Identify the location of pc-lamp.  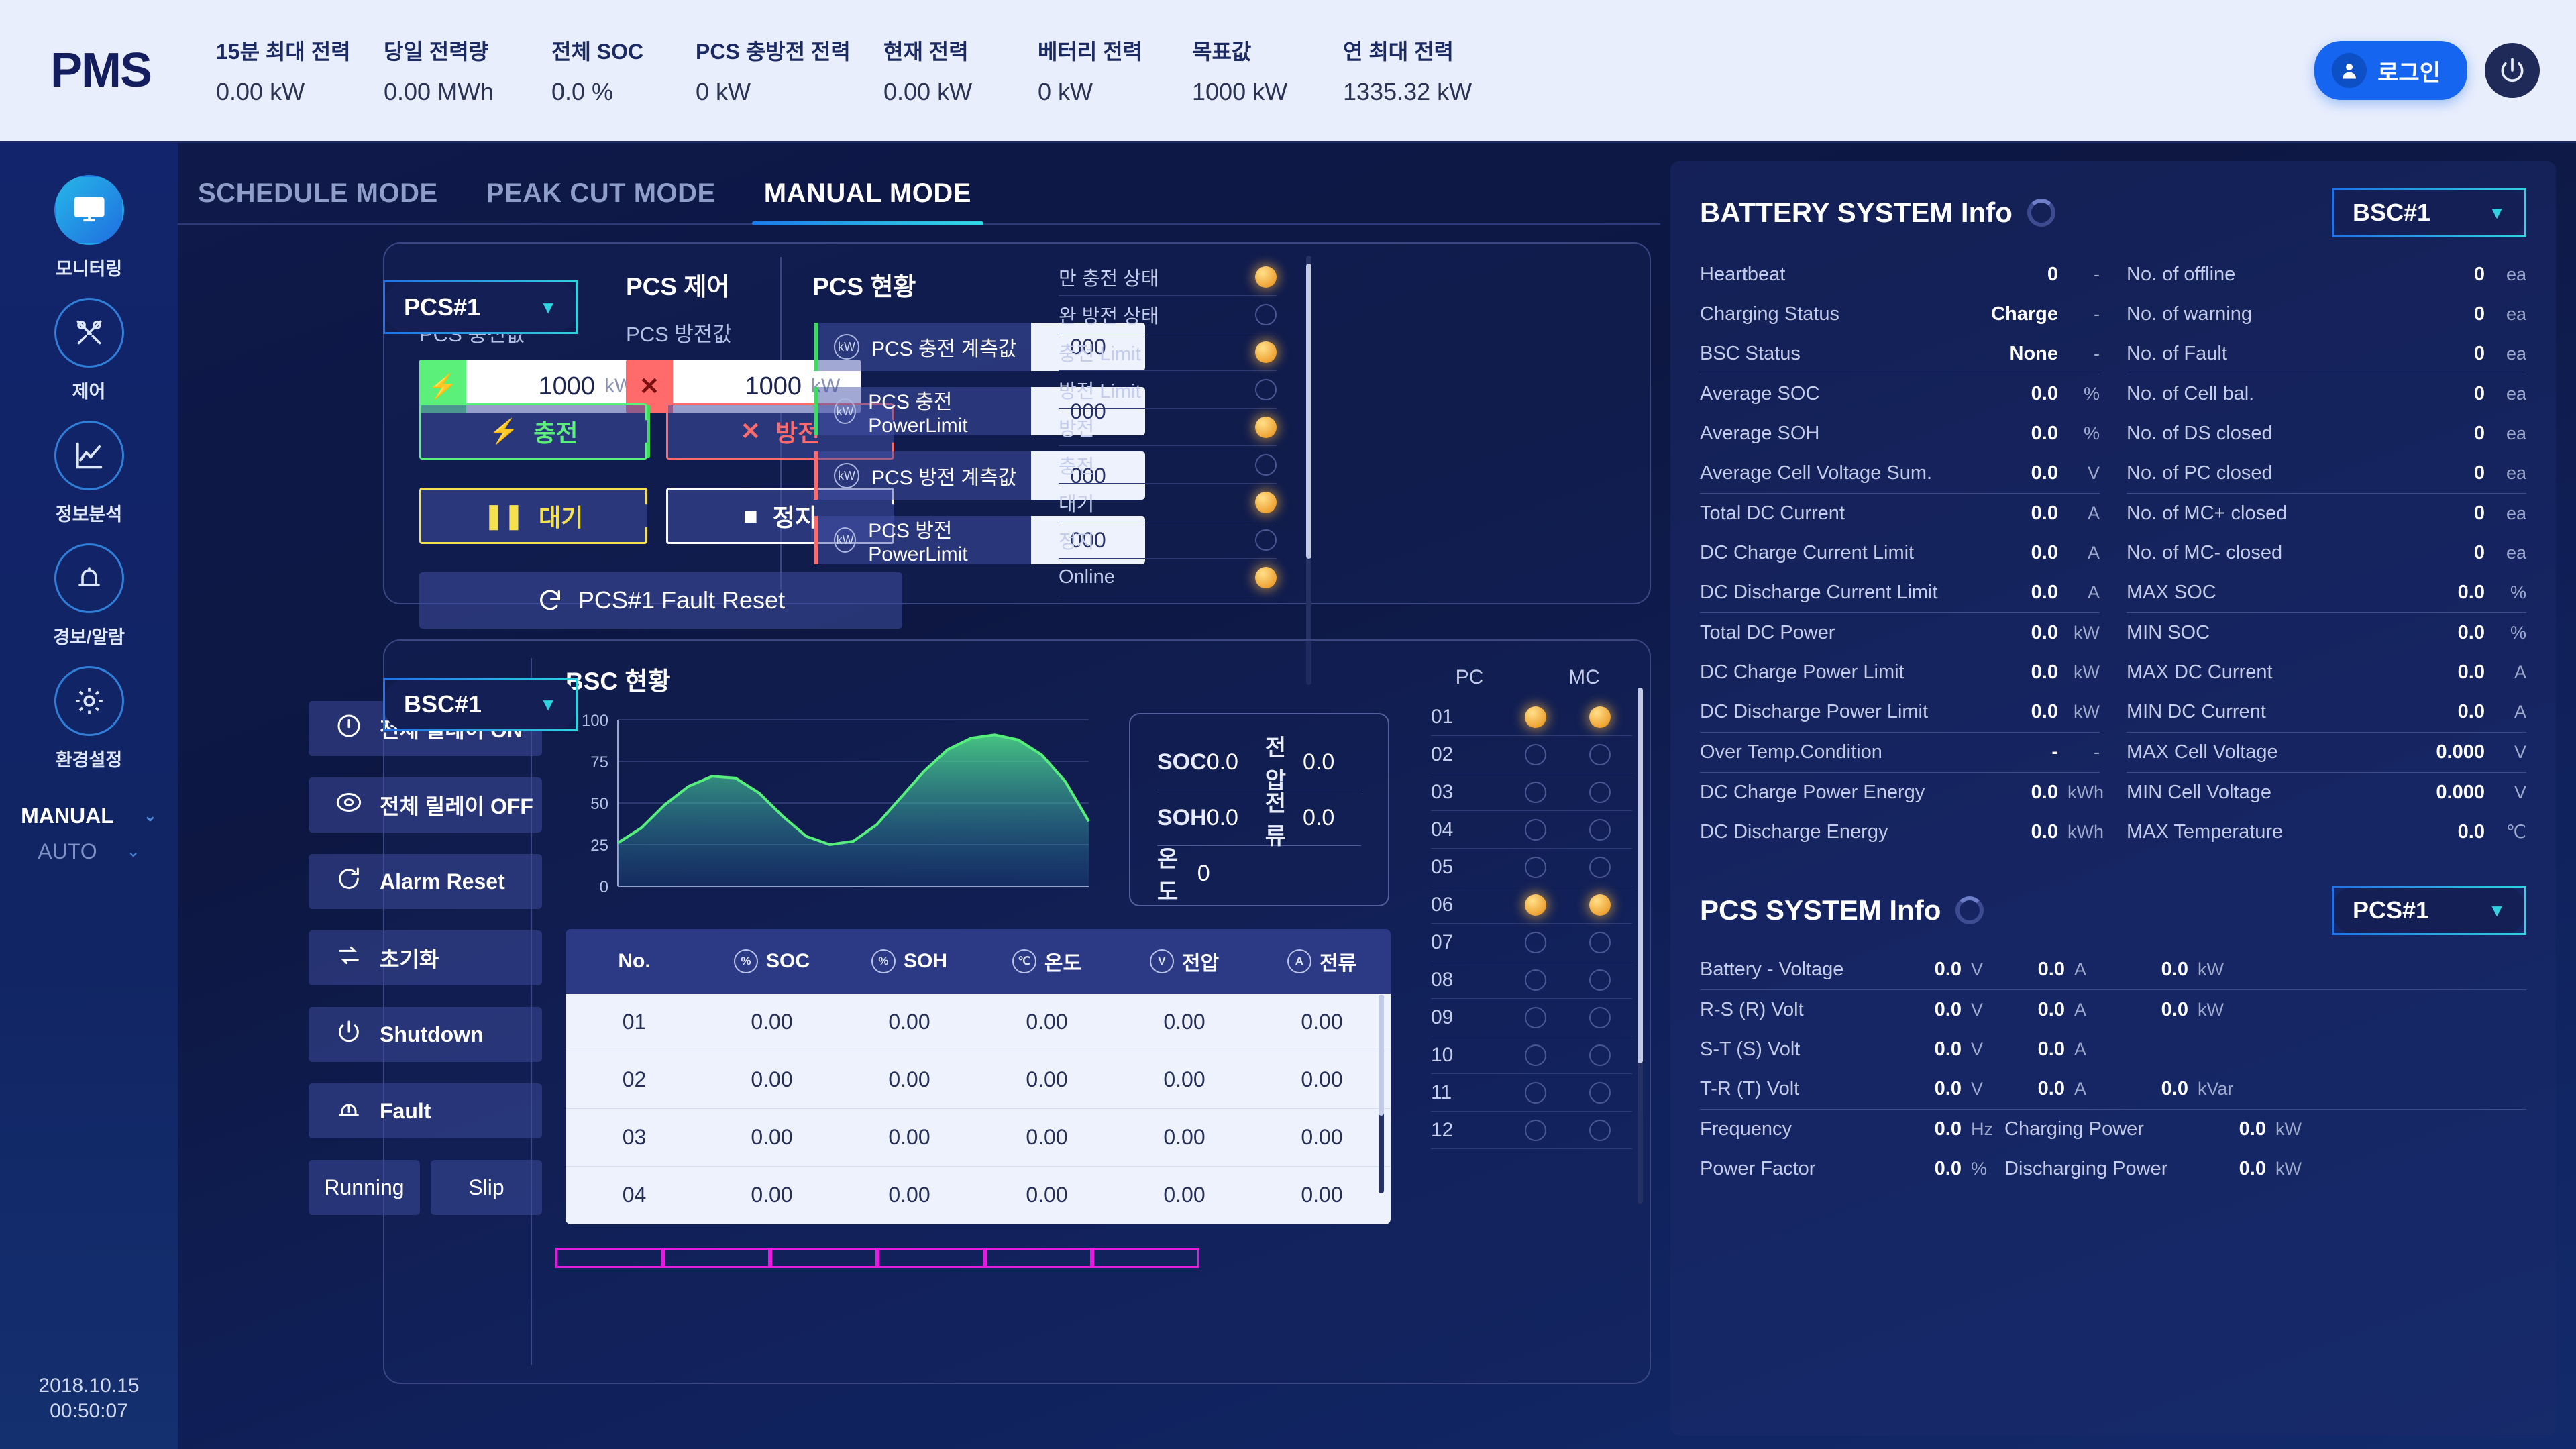
(1535, 942).